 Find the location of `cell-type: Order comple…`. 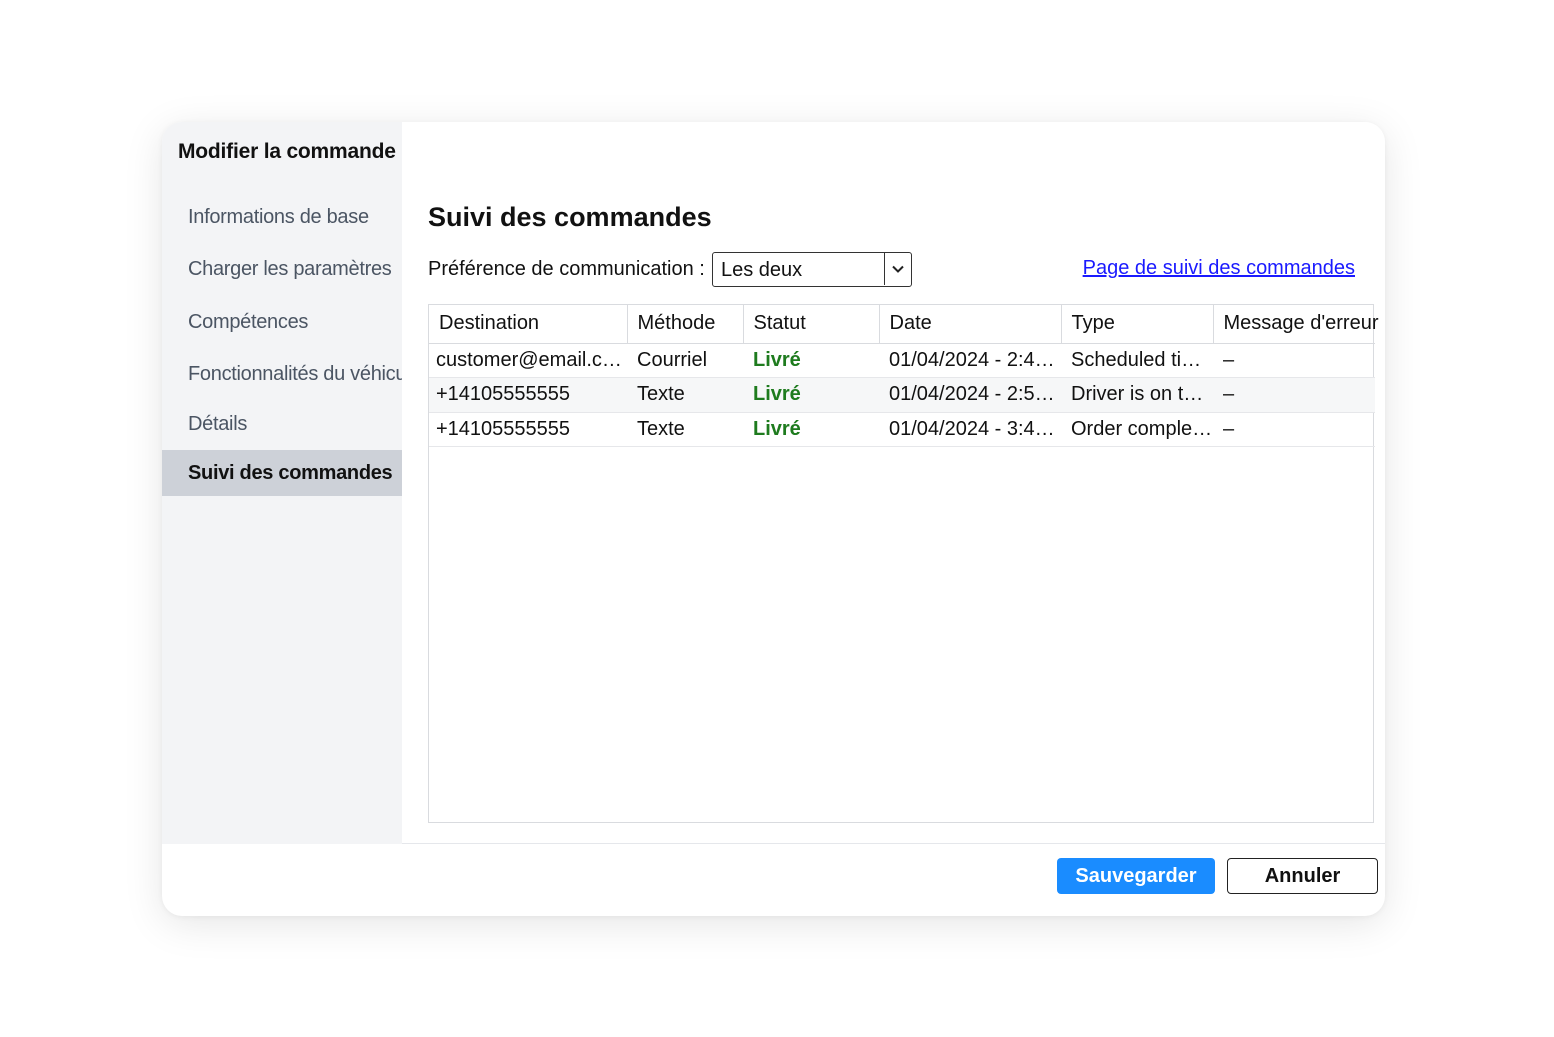

cell-type: Order comple… is located at coordinates (1137, 429).